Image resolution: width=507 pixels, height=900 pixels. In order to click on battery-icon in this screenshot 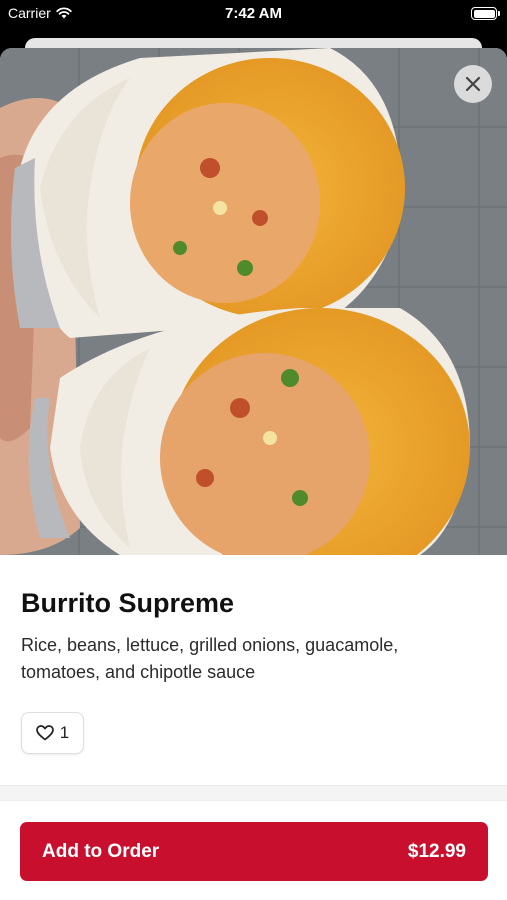, I will do `click(485, 13)`.